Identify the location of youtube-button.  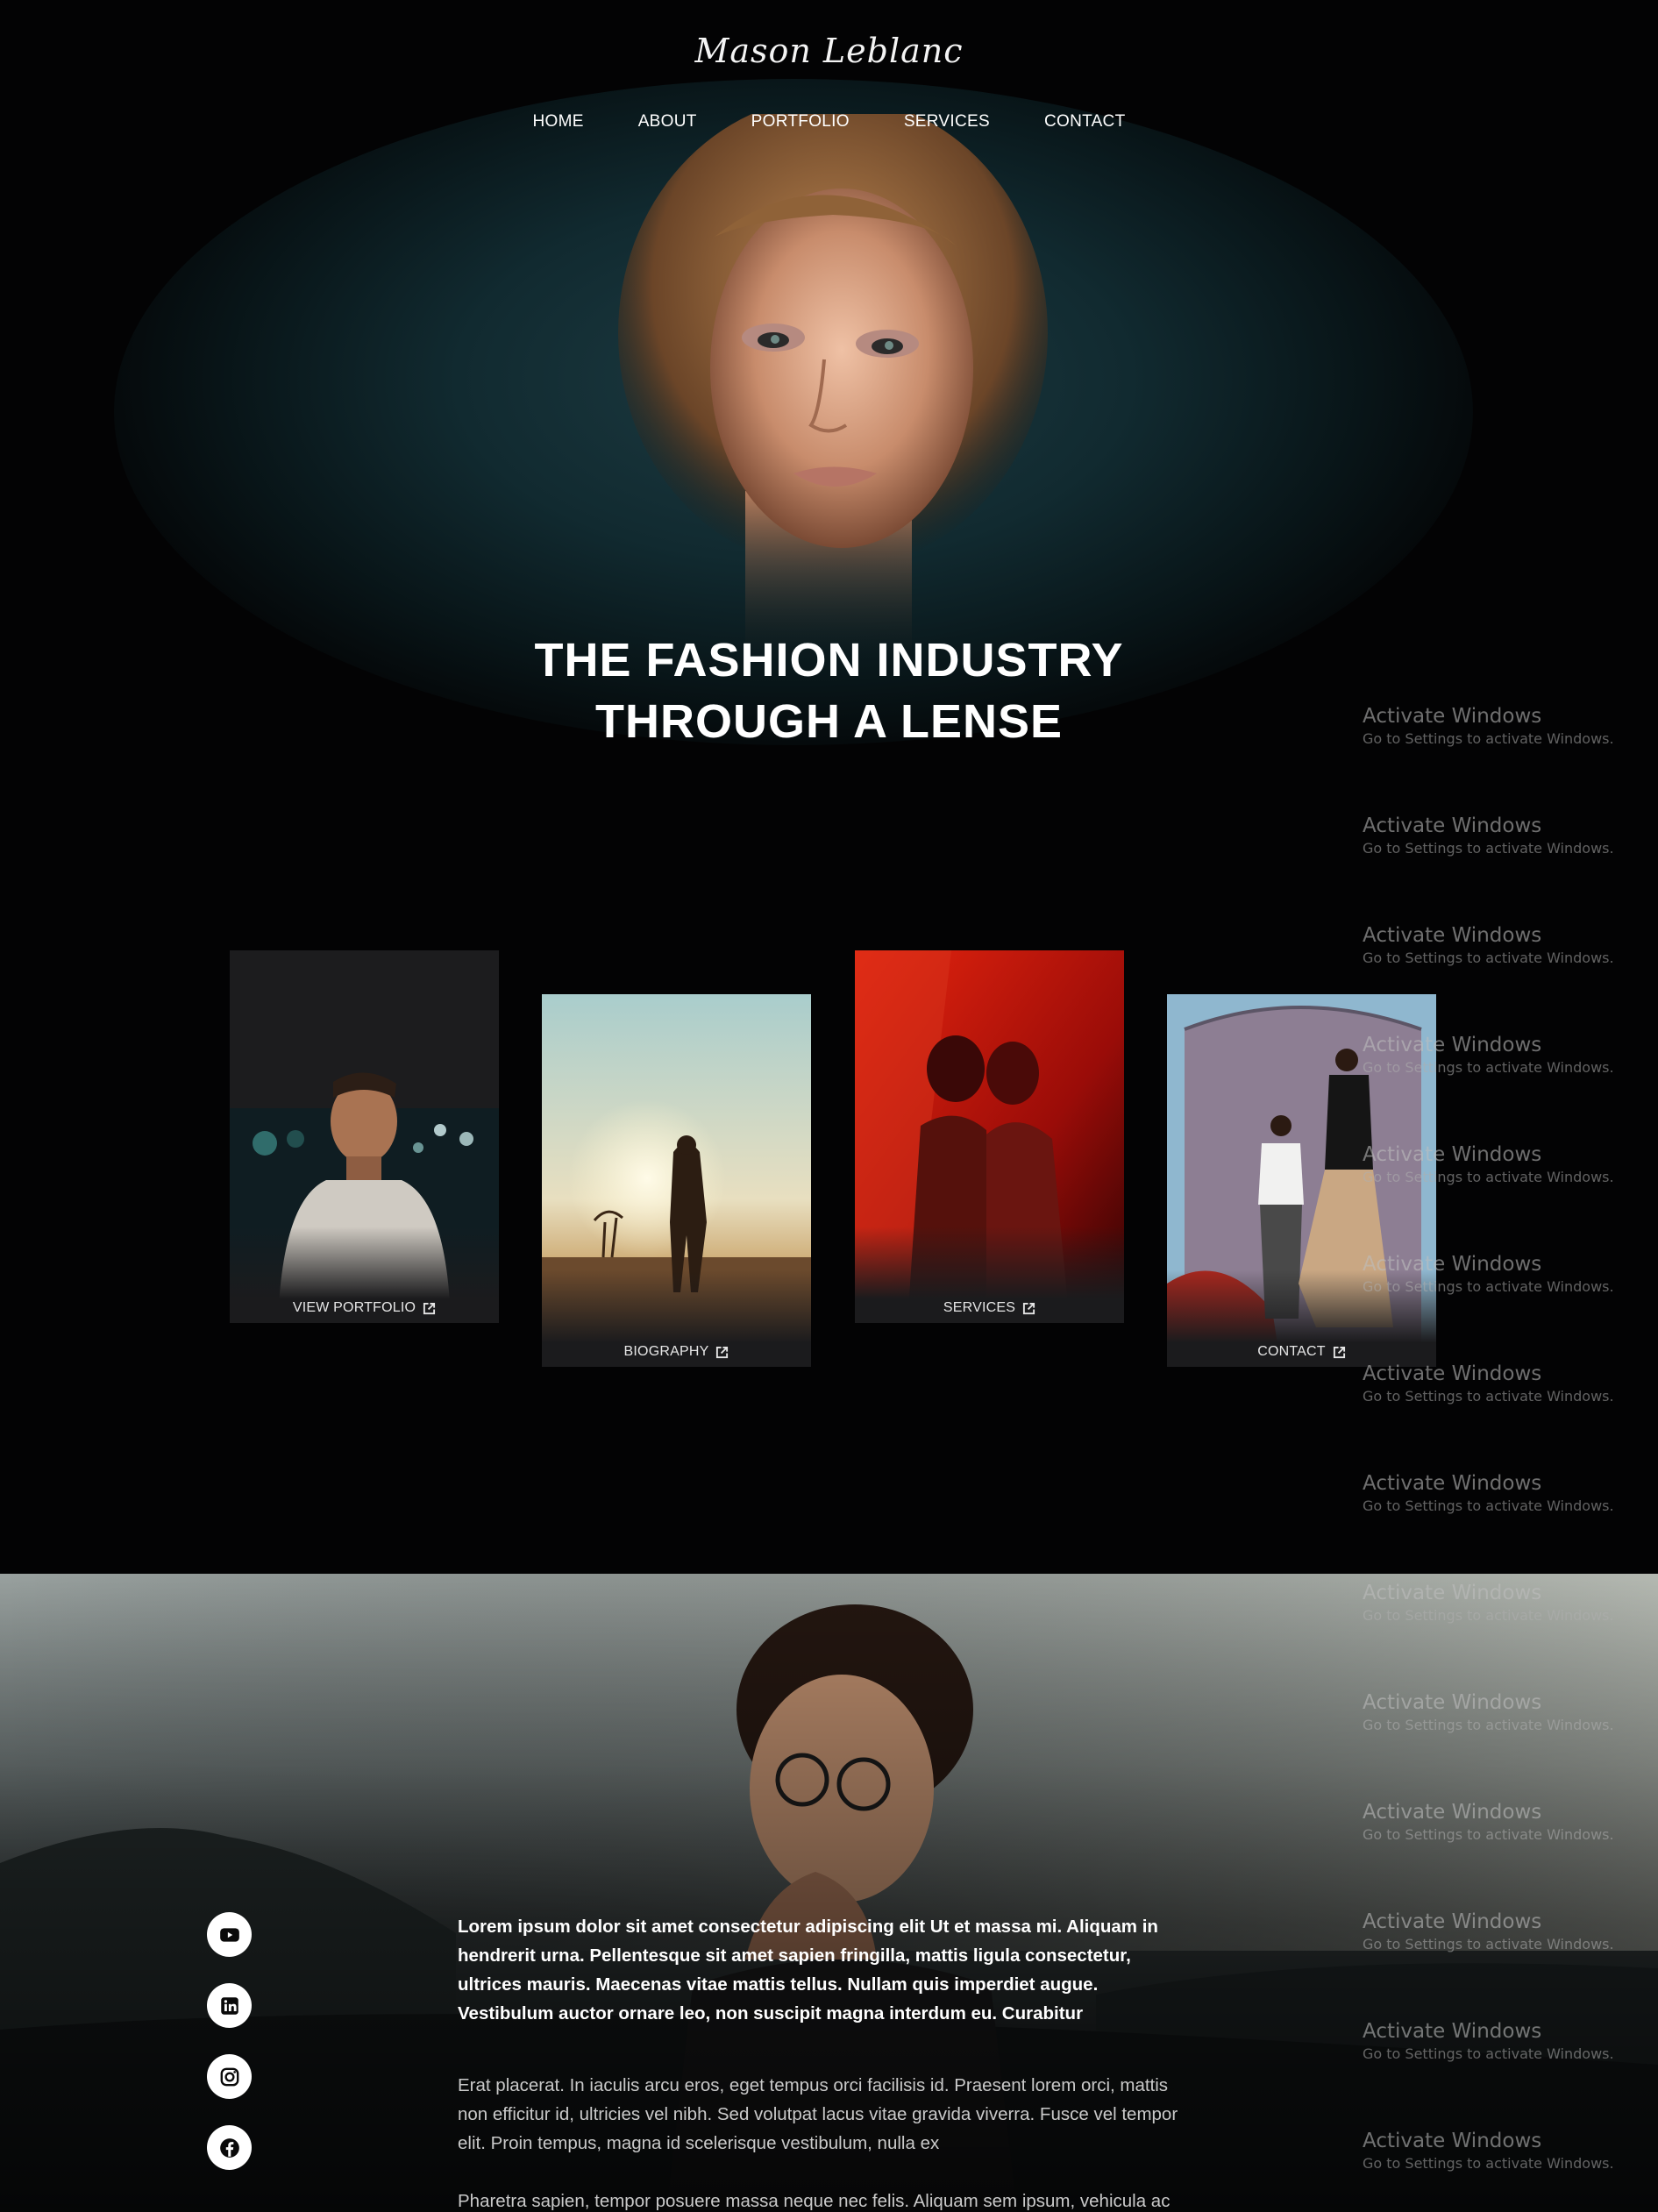
(230, 1935).